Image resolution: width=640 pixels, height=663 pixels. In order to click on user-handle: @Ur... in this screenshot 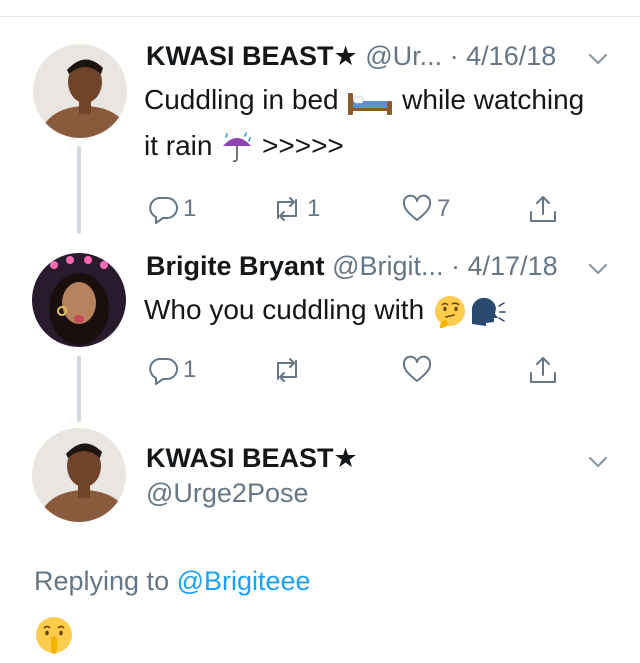, I will do `click(403, 56)`.